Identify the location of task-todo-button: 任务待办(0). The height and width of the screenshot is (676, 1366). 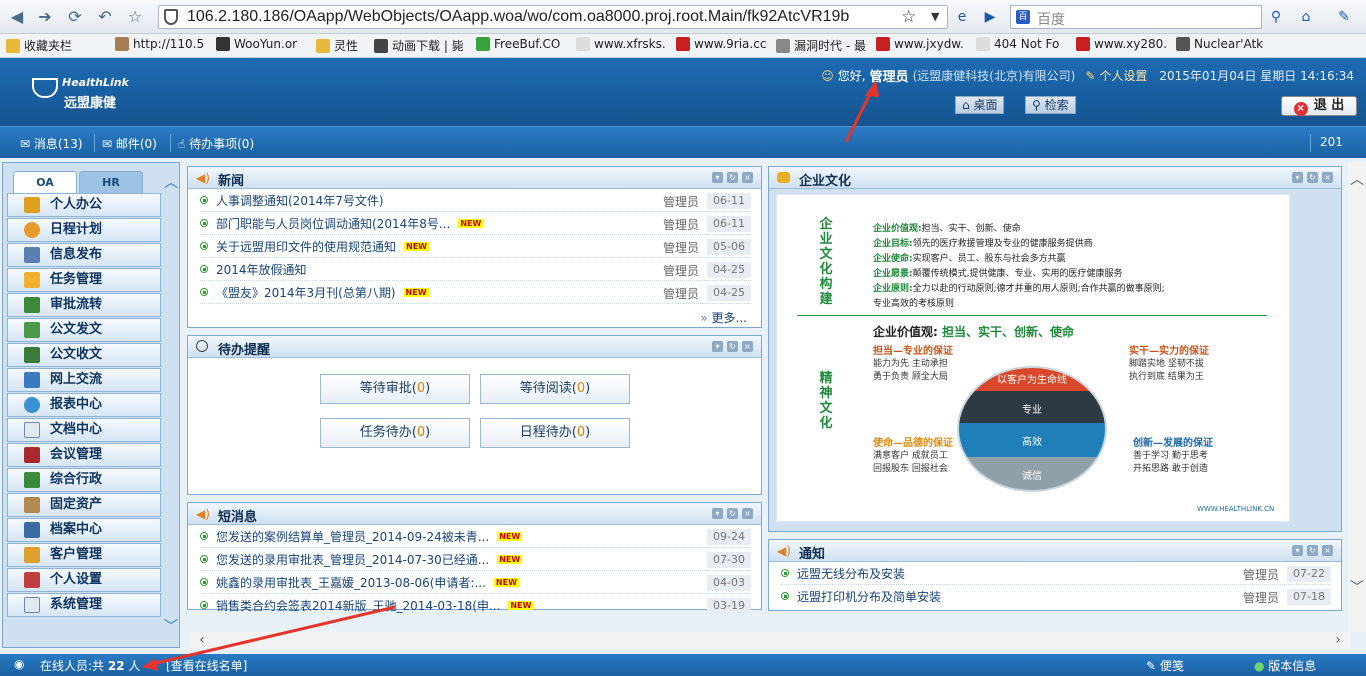
(395, 433).